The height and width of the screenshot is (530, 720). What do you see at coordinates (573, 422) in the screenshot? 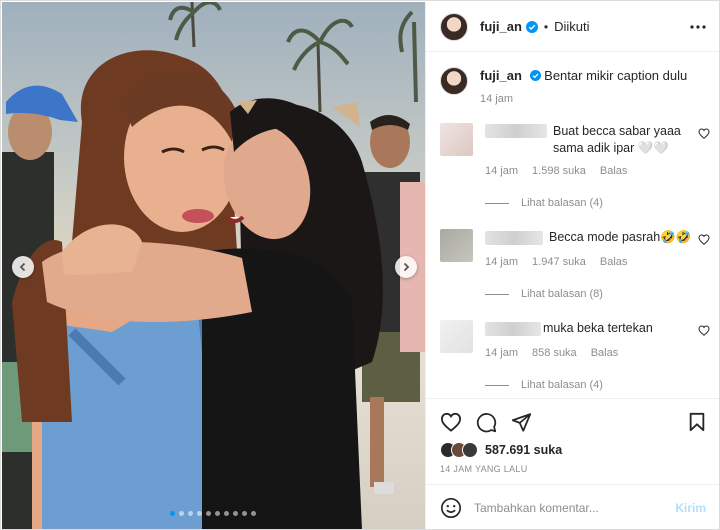
I see `action-bar` at bounding box center [573, 422].